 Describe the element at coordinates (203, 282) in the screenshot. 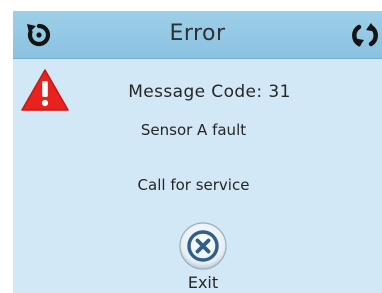

I see `exit-label: Exit` at that location.